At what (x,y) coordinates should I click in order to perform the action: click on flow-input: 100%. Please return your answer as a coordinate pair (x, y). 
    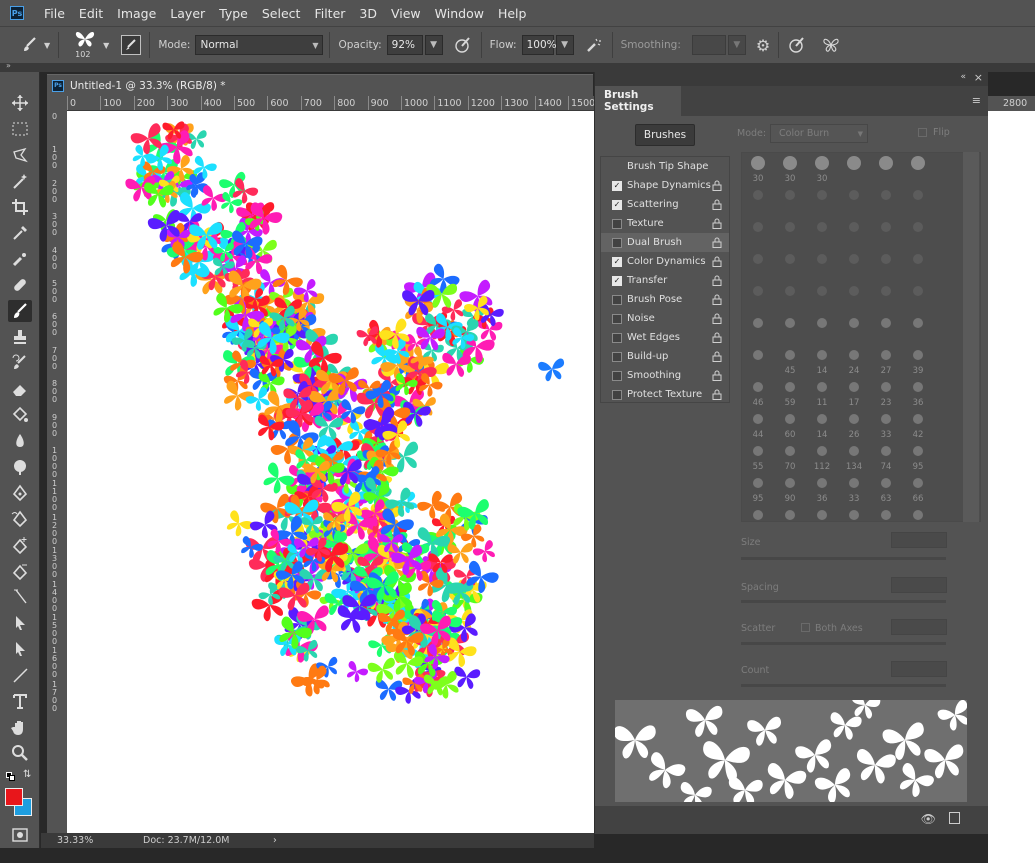
    Looking at the image, I should click on (539, 45).